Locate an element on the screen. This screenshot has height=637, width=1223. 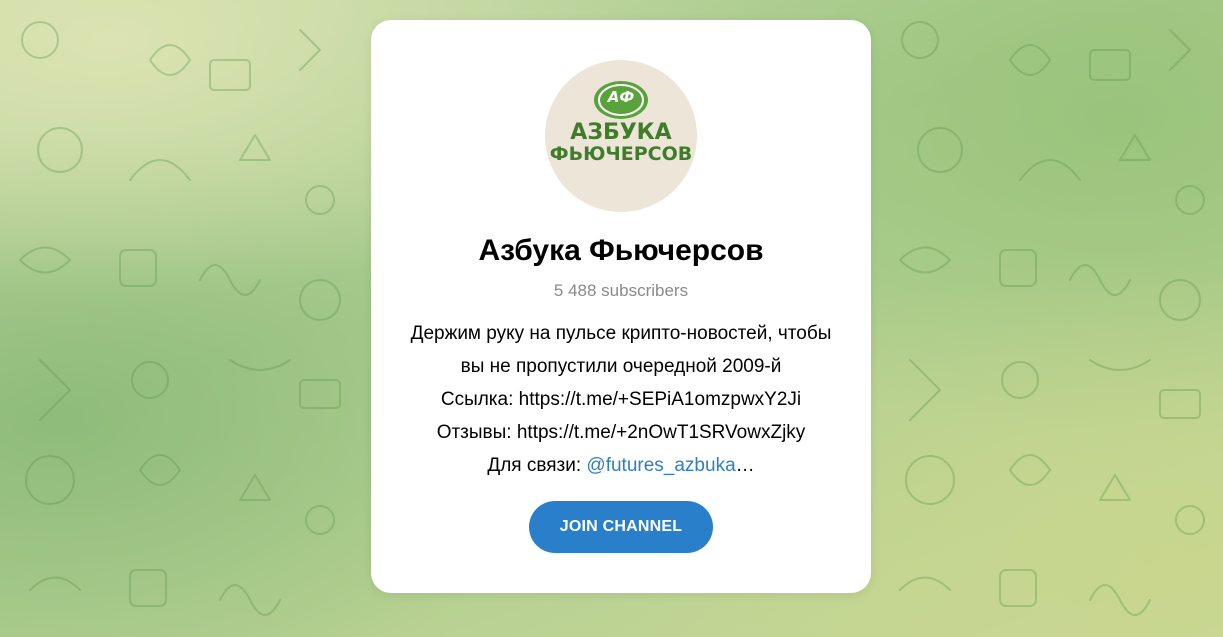
contact-mention-link: @futures_azbuka is located at coordinates (660, 465).